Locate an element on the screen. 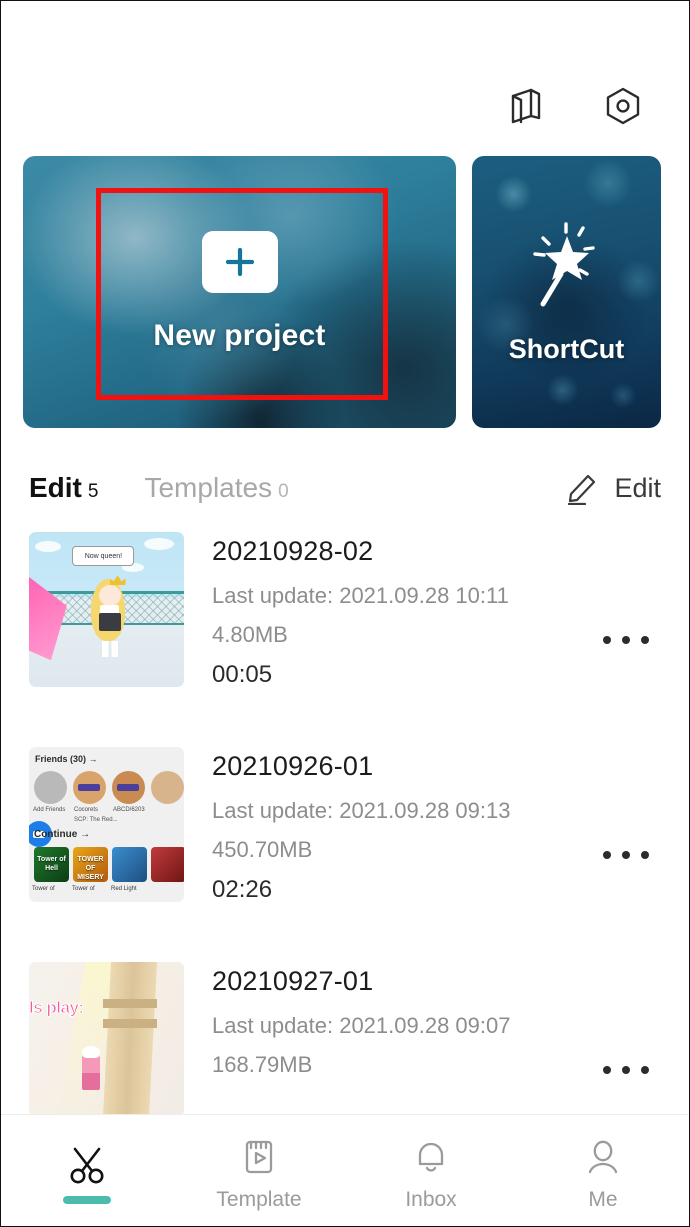  pencil-icon is located at coordinates (583, 488).